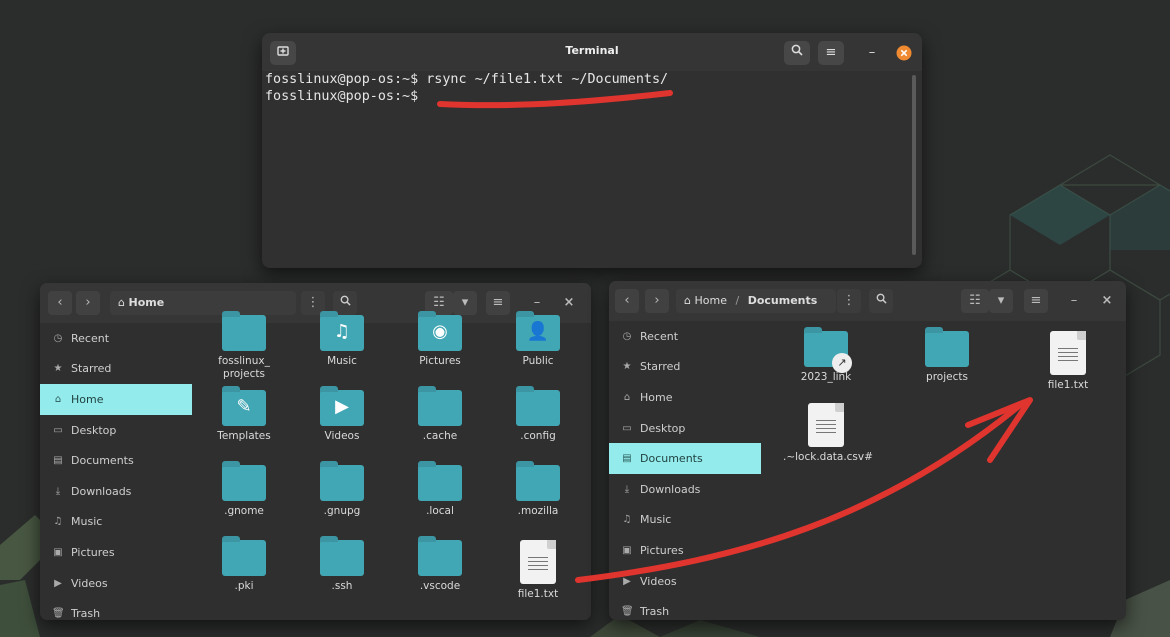 The height and width of the screenshot is (637, 1170). Describe the element at coordinates (86, 613) in the screenshot. I see `sidebar-item-label: Trash` at that location.